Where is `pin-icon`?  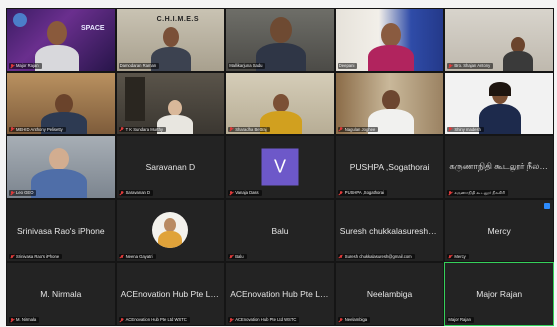
pin-icon is located at coordinates (546, 205).